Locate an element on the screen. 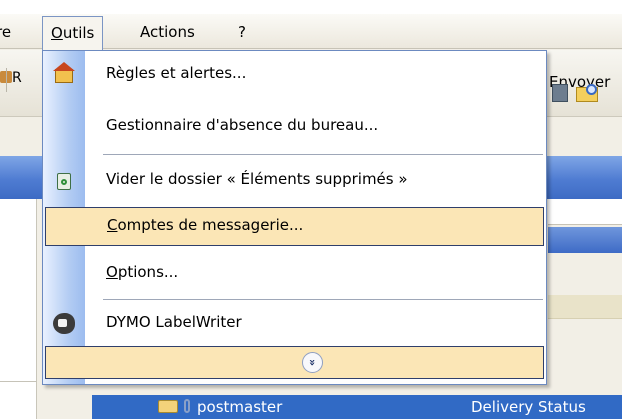  menu-item-dymo-labelwriter: DYMO LabelWriter is located at coordinates (294, 323).